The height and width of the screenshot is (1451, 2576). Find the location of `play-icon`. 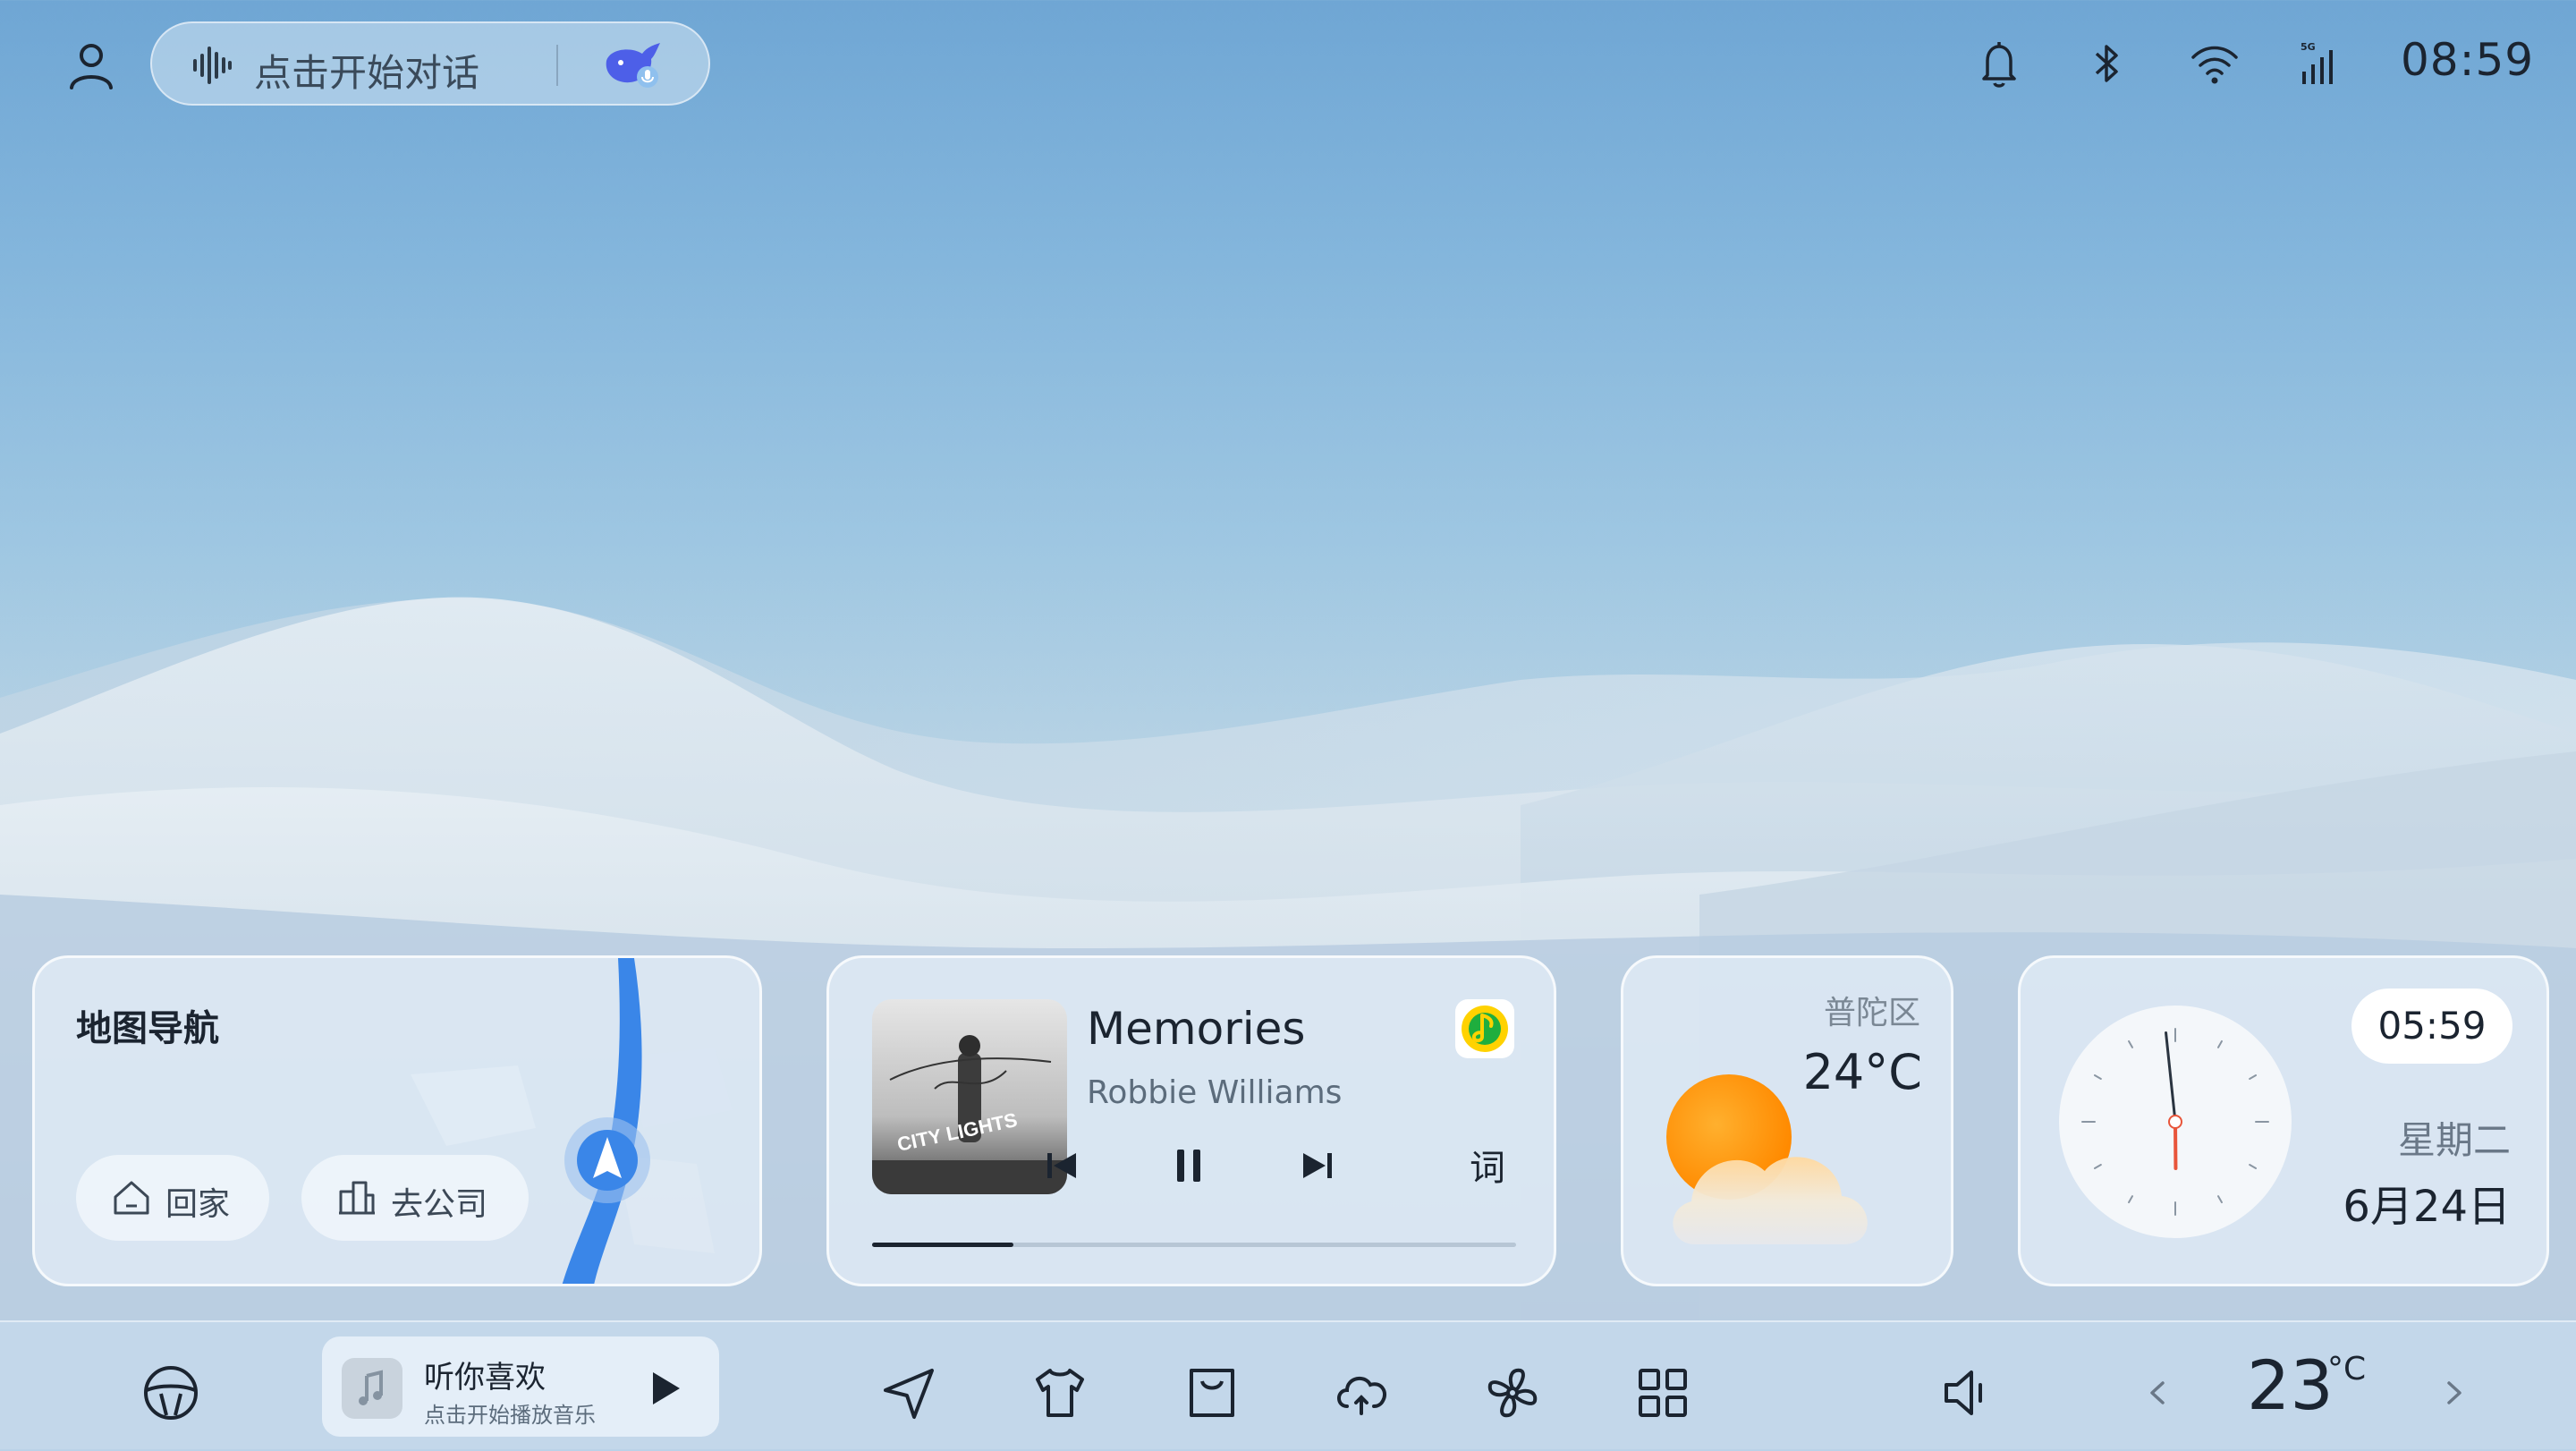

play-icon is located at coordinates (665, 1388).